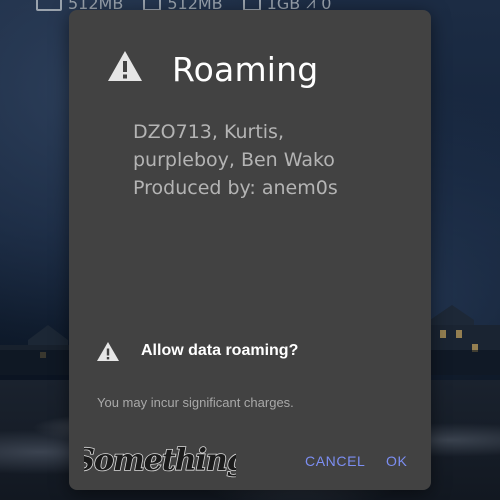 The image size is (500, 500). What do you see at coordinates (125, 66) in the screenshot?
I see `warning-icon` at bounding box center [125, 66].